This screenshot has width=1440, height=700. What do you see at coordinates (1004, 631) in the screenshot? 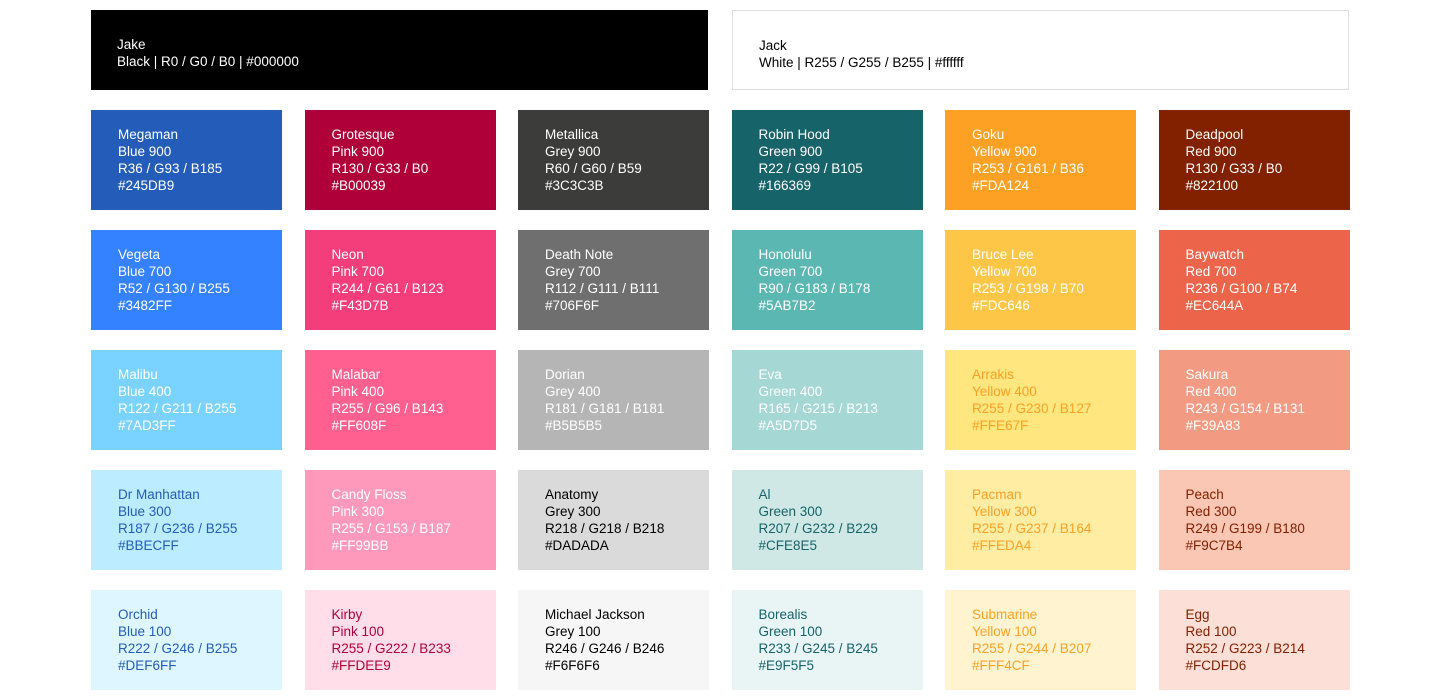
I see `swatch-shade: Yellow 100` at bounding box center [1004, 631].